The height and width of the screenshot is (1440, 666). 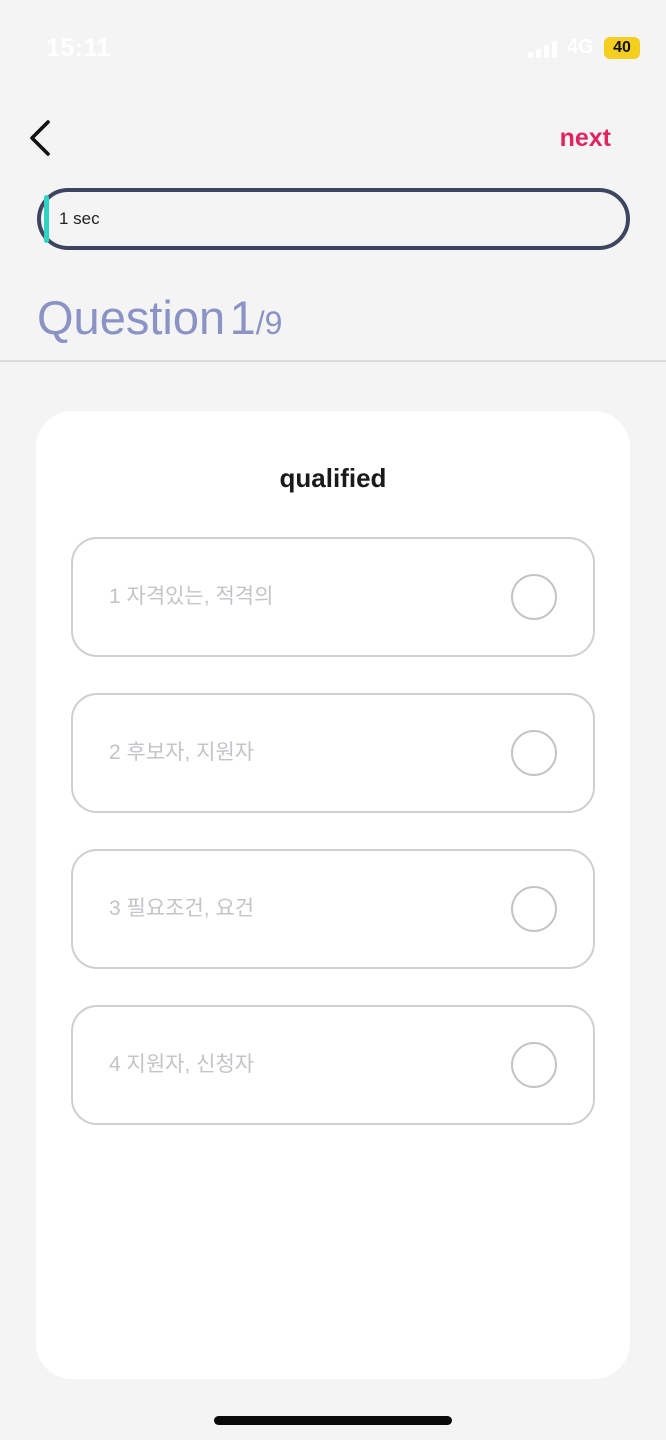 I want to click on timer-fill, so click(x=46, y=219).